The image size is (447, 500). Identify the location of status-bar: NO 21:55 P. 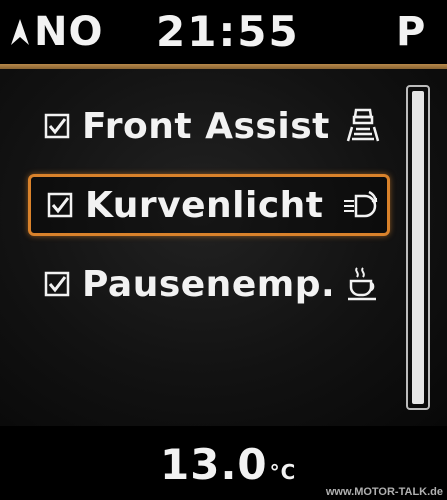
(223, 32).